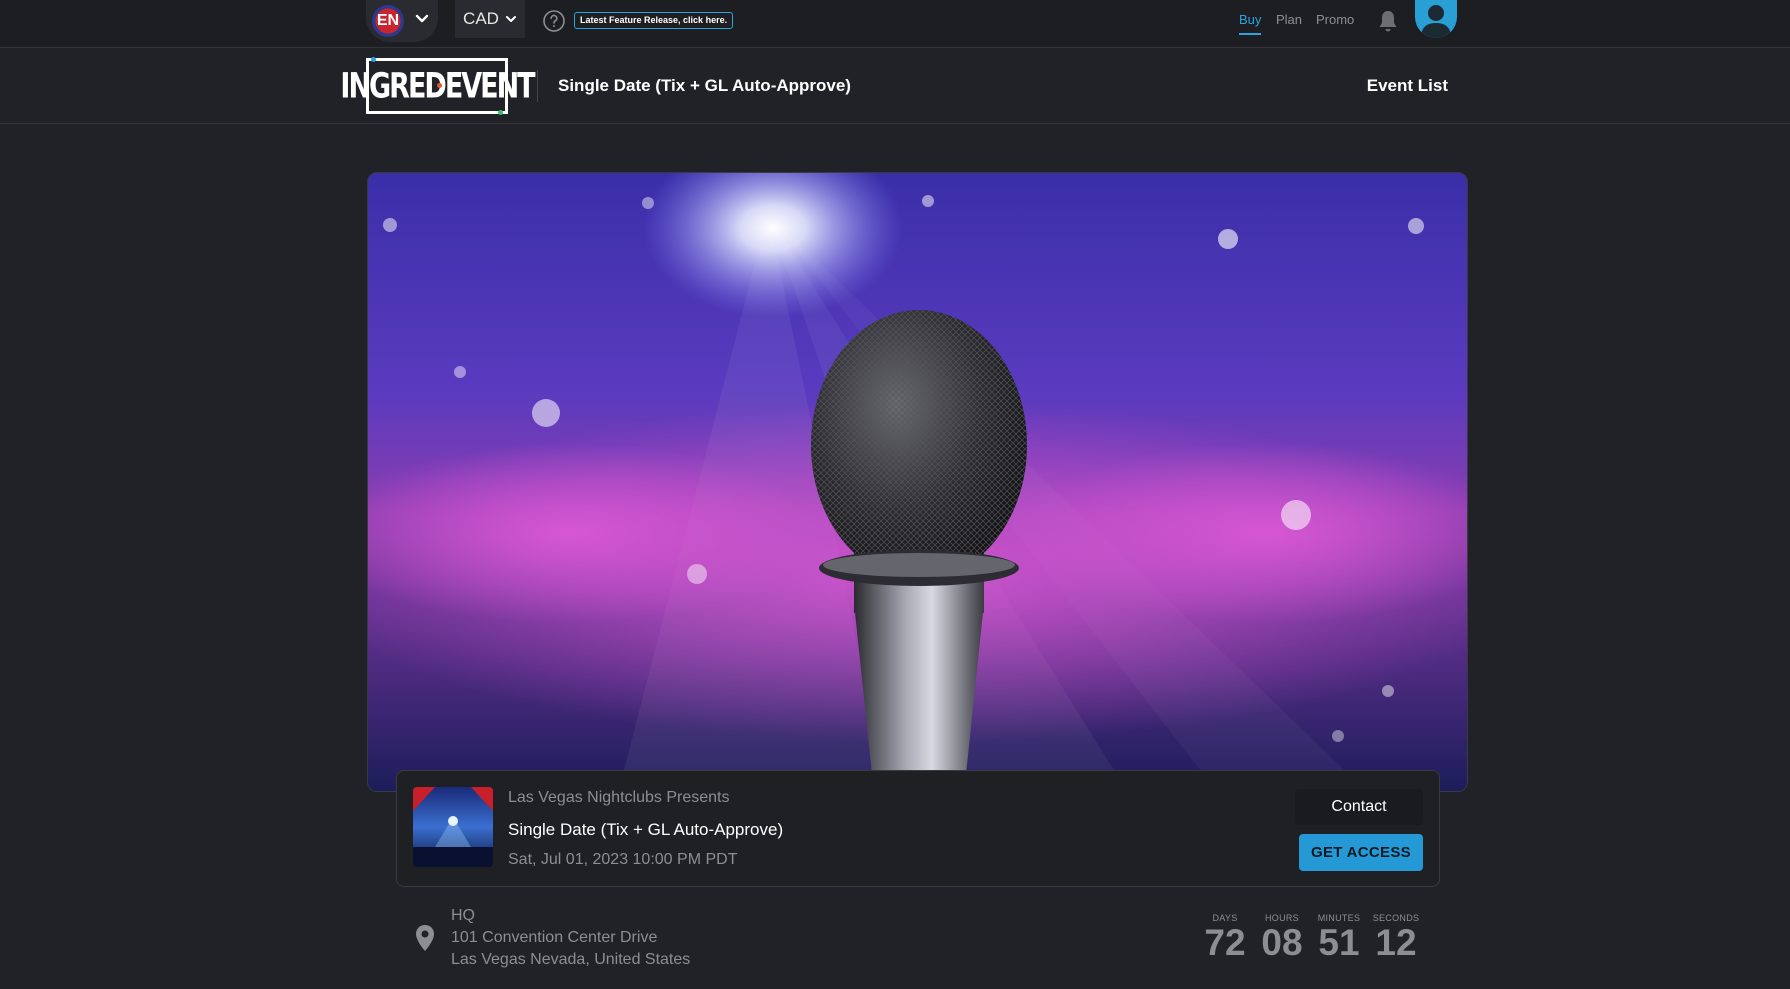 Image resolution: width=1790 pixels, height=989 pixels. I want to click on language-code: EN, so click(388, 20).